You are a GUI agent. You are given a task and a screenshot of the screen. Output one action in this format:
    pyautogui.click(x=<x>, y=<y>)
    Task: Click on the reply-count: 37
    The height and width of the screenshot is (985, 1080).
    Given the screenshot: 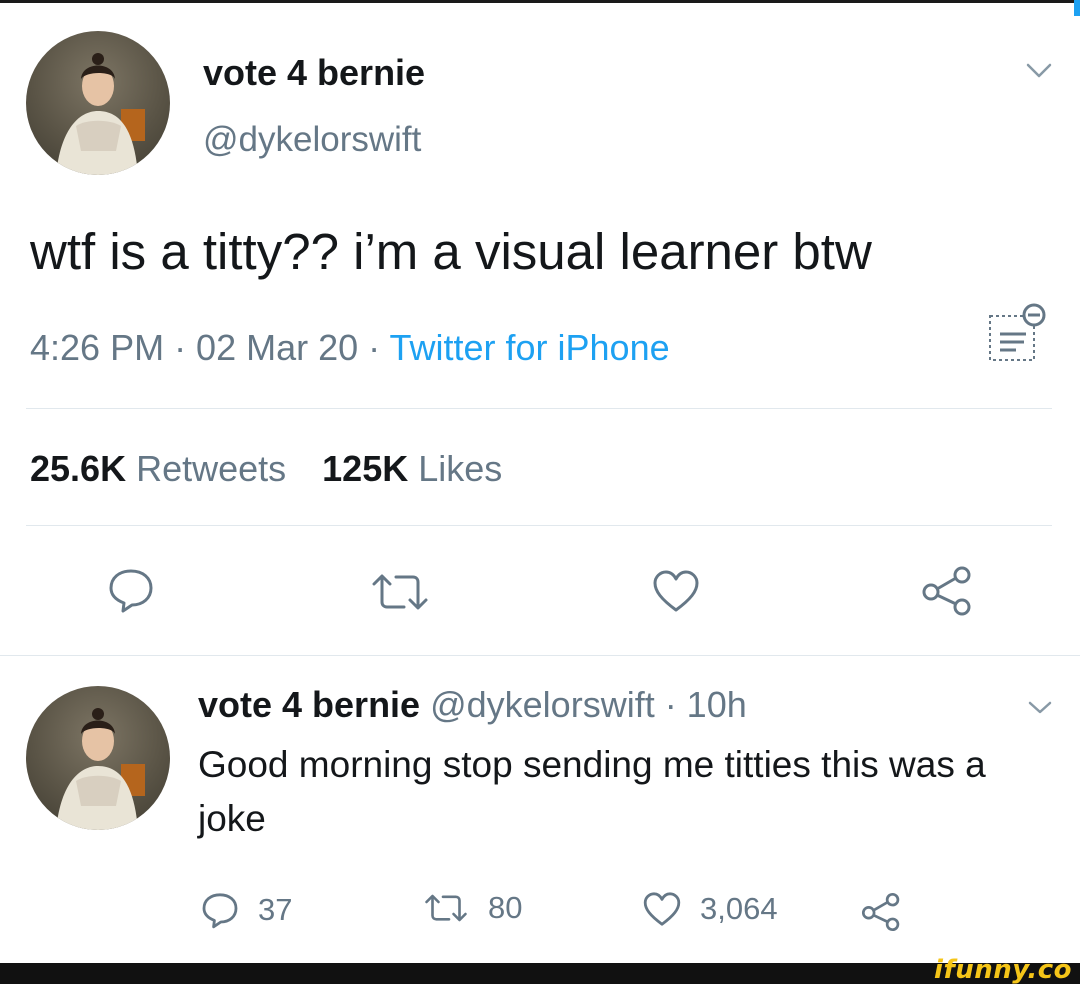 What is the action you would take?
    pyautogui.click(x=275, y=909)
    